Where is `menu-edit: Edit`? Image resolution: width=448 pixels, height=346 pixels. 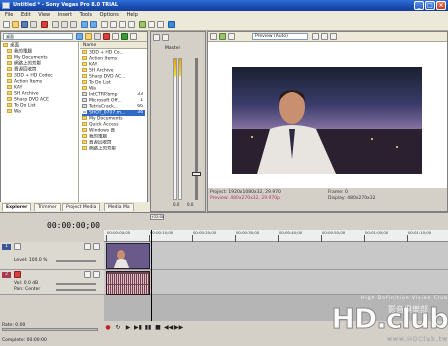 menu-edit: Edit is located at coordinates (26, 15).